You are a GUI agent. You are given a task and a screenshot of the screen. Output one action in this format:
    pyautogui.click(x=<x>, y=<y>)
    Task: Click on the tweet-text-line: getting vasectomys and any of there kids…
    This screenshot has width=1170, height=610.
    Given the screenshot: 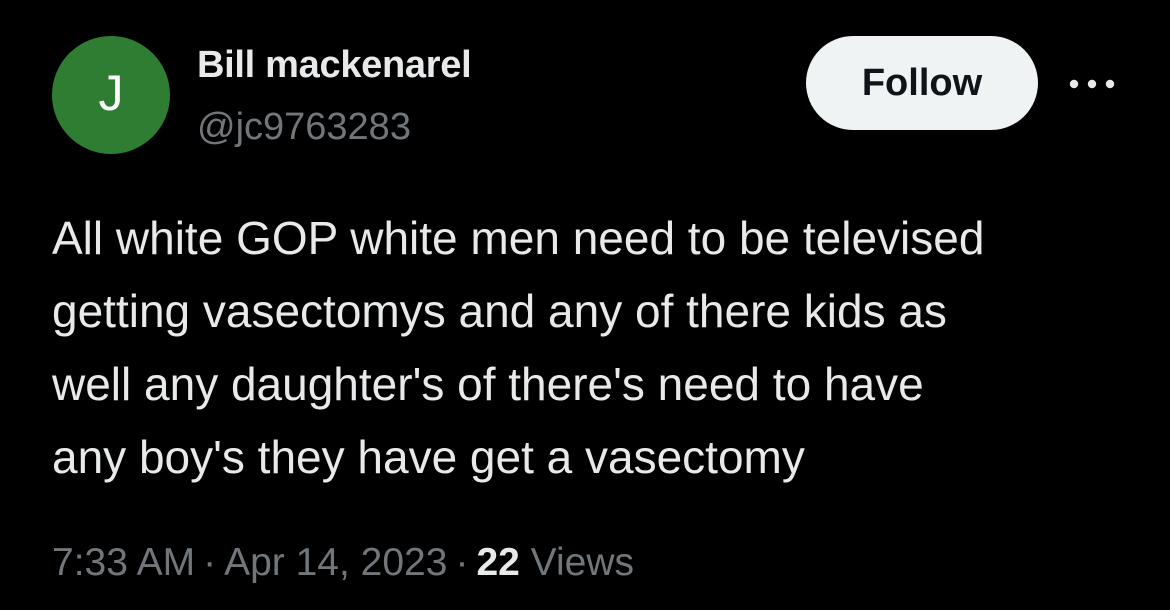 What is the action you would take?
    pyautogui.click(x=499, y=311)
    